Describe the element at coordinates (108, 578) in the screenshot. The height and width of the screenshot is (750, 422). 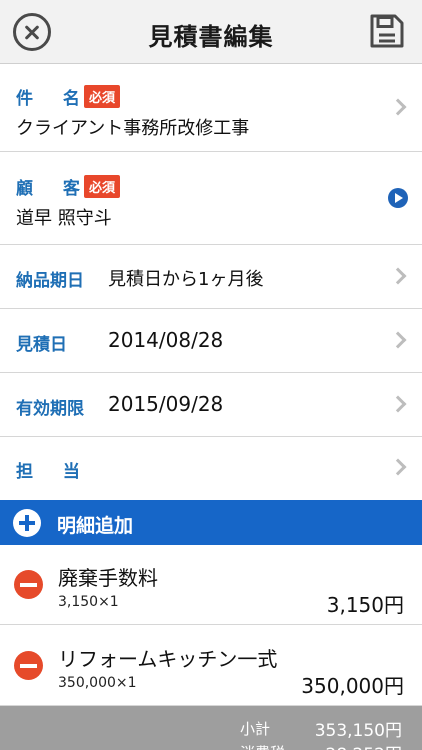
I see `item-name: 廃棄手数料` at that location.